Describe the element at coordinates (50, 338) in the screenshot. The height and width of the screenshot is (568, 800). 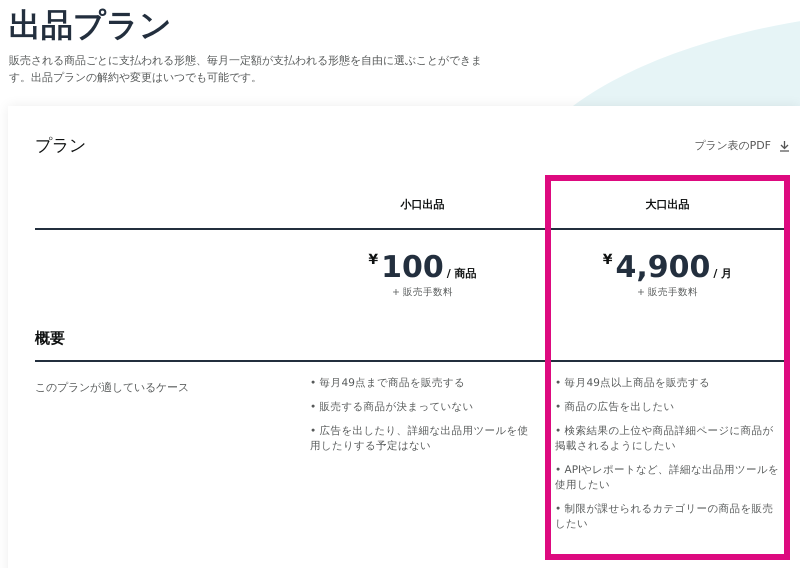
I see `section-title: 概要` at that location.